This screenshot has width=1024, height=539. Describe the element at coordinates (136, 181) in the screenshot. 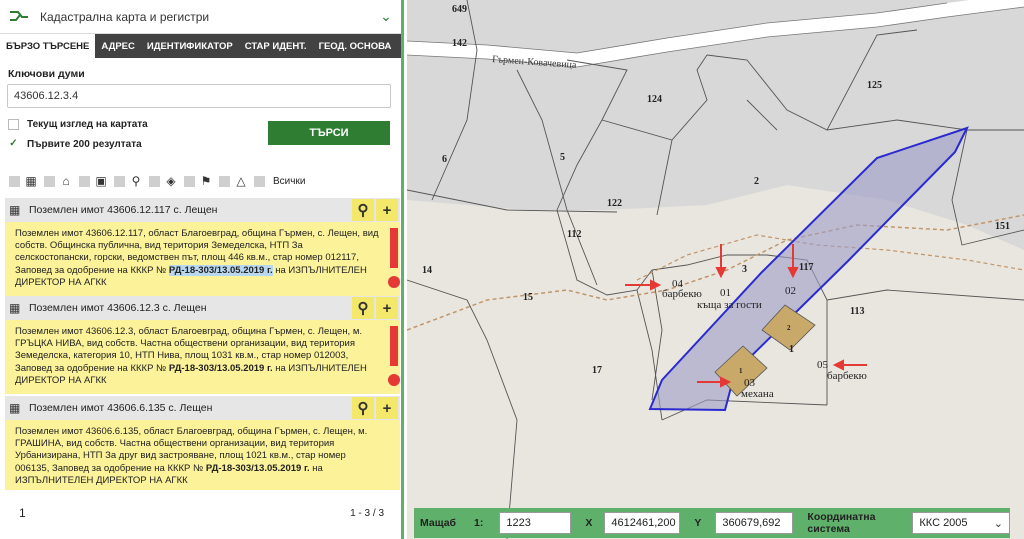

I see `map-pin-icon: ⚲` at that location.